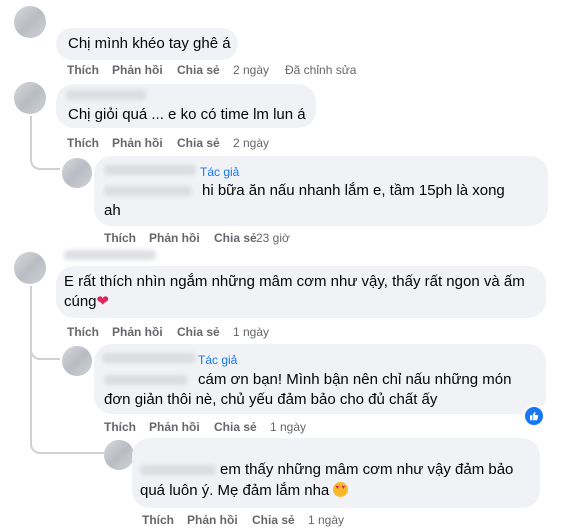 The image size is (582, 532). What do you see at coordinates (321, 70) in the screenshot?
I see `edited-label: Đã chỉnh sửa` at bounding box center [321, 70].